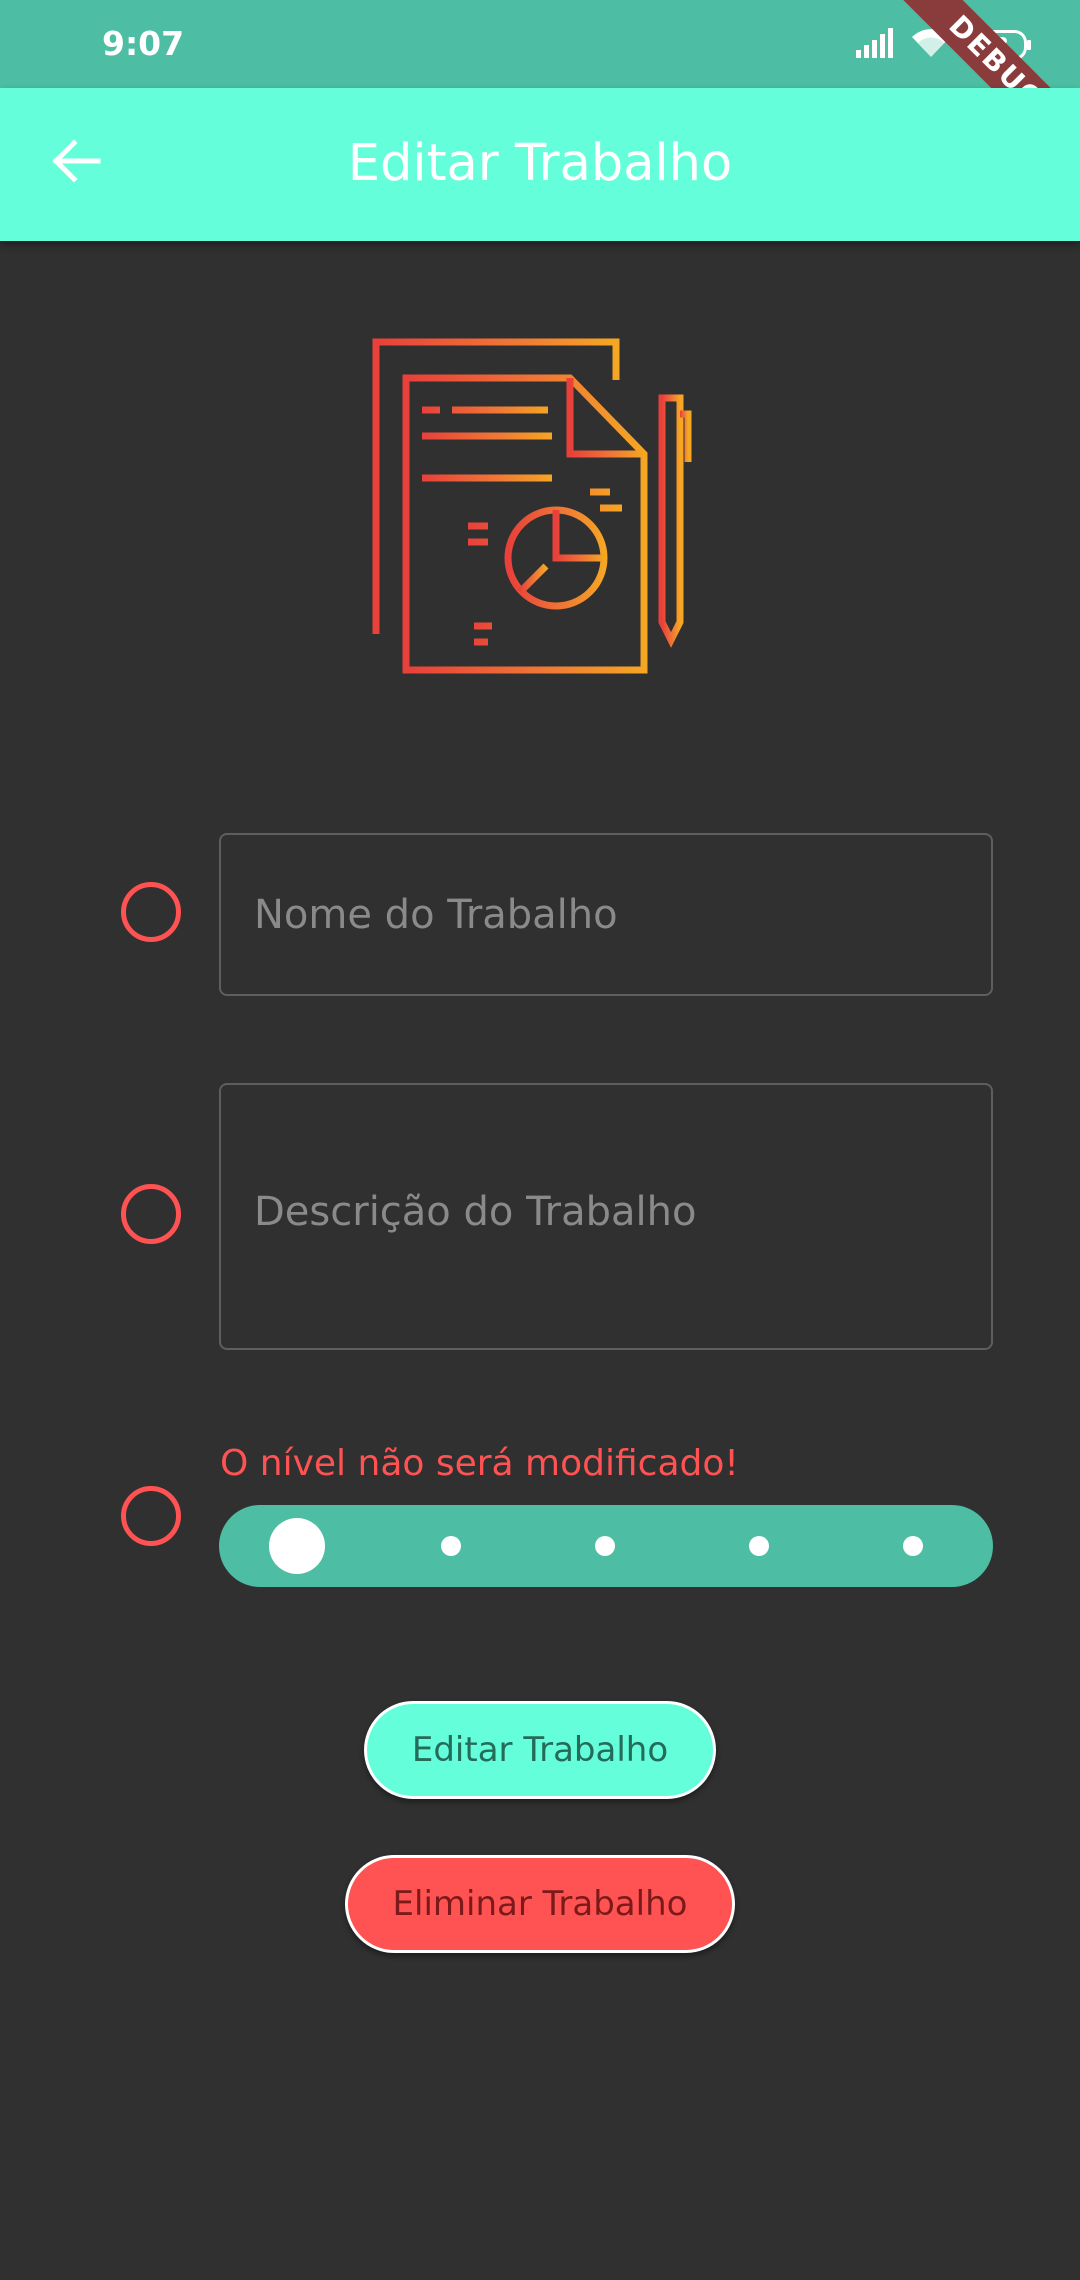 Image resolution: width=1080 pixels, height=2280 pixels. I want to click on description-status-circle, so click(151, 1214).